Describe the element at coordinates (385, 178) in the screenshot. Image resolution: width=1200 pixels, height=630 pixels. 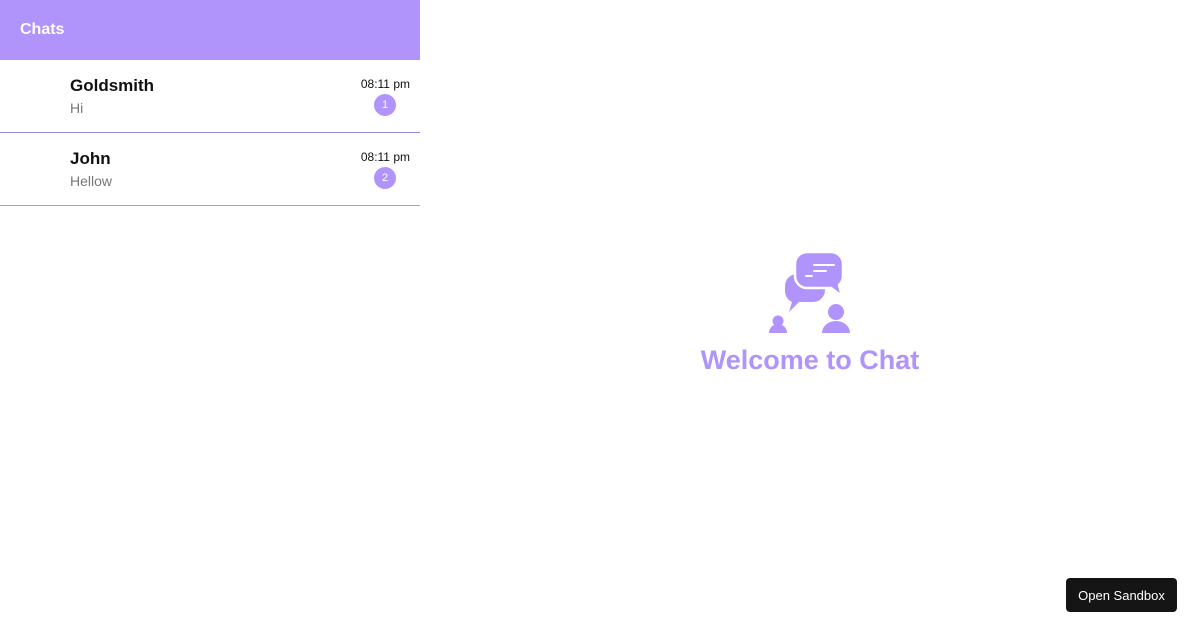
I see `unread-badge: 2` at that location.